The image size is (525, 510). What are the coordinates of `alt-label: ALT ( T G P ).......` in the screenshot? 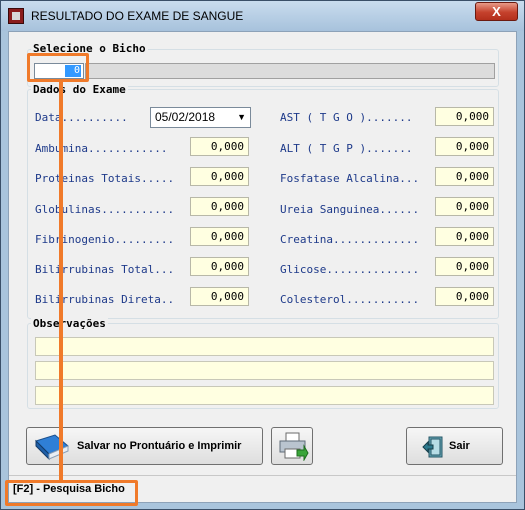 It's located at (346, 148).